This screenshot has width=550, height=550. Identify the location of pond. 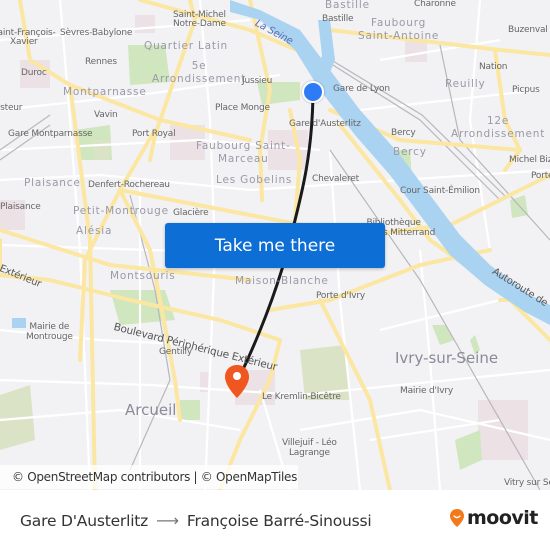
(19, 323).